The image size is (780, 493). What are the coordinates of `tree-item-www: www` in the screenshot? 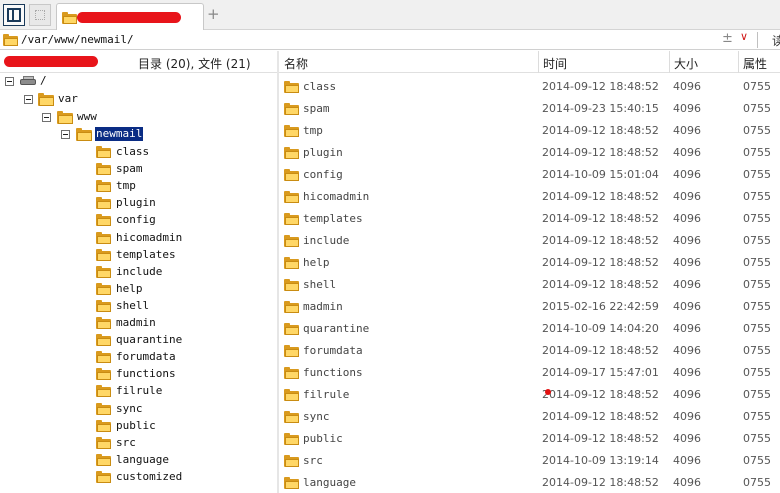 It's located at (138, 117).